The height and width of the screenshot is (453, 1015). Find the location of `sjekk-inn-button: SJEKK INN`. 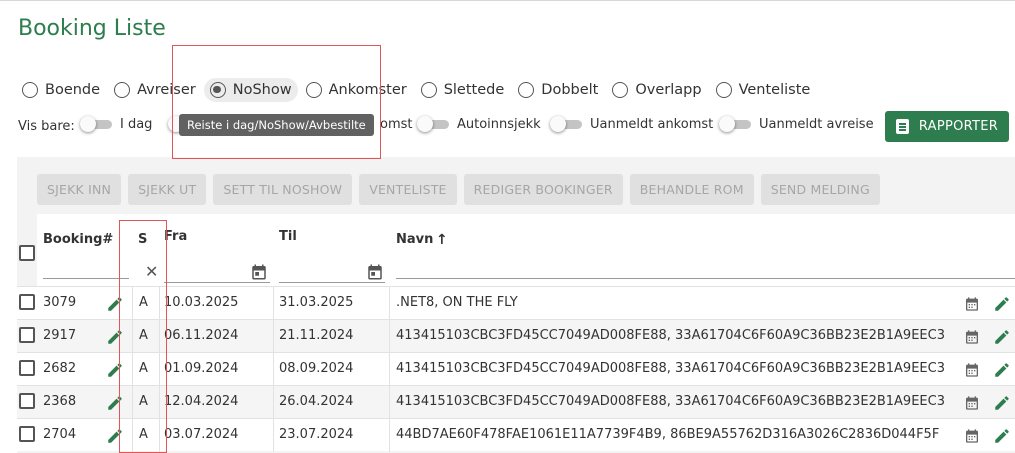

sjekk-inn-button: SJEKK INN is located at coordinates (79, 189).